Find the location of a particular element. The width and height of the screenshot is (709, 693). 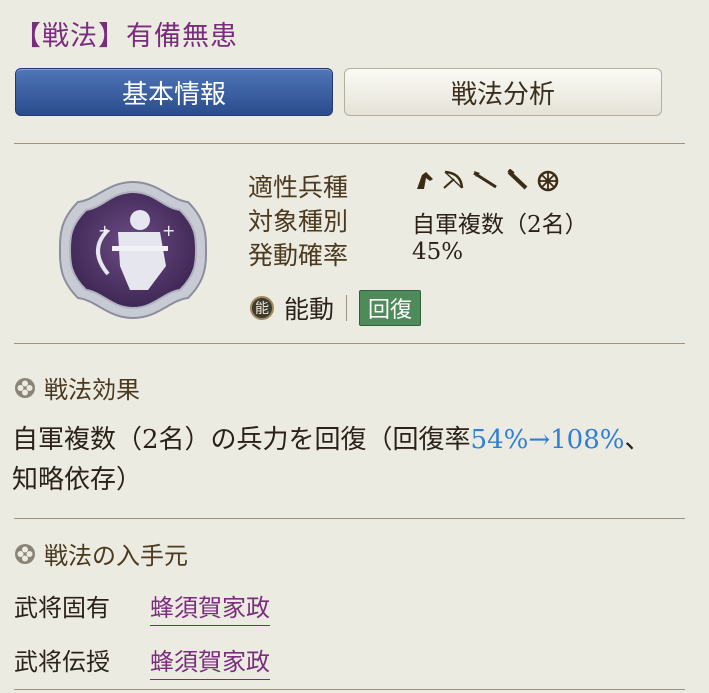

source-heading: 戦法の入手元 is located at coordinates (116, 556).